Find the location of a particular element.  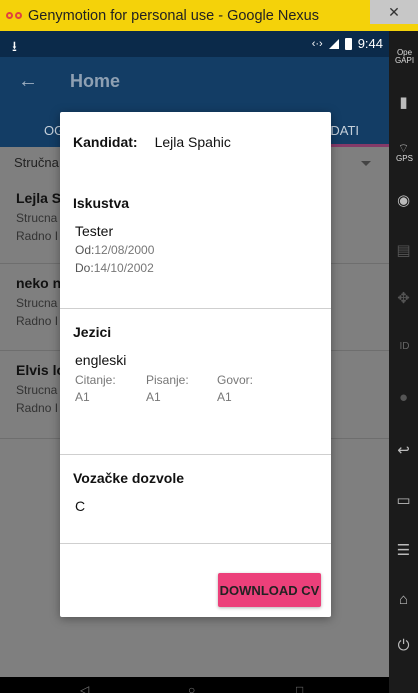

experience-to-value: 14/10/2002 is located at coordinates (123, 268).